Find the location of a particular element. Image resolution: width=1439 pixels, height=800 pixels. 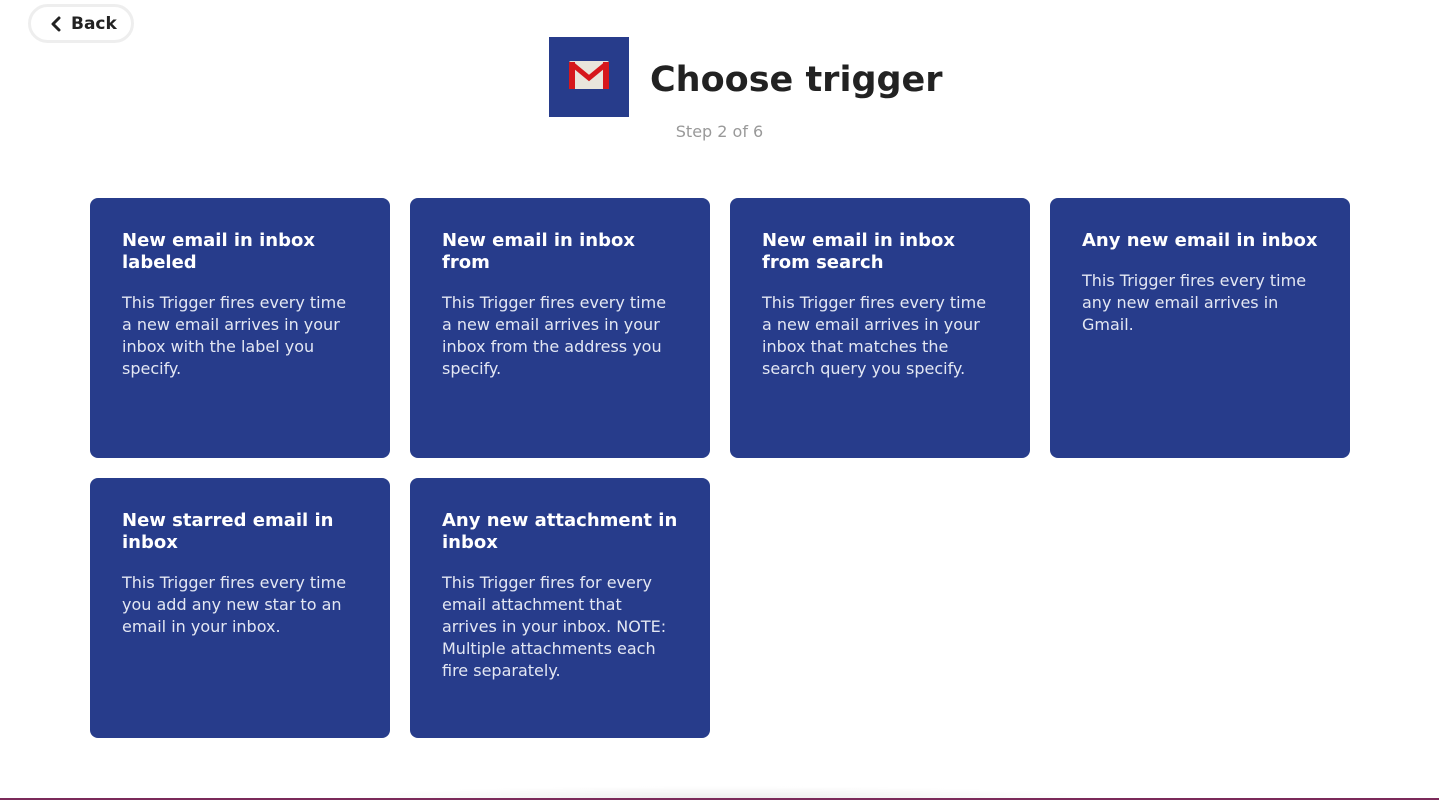

service-logo is located at coordinates (589, 77).